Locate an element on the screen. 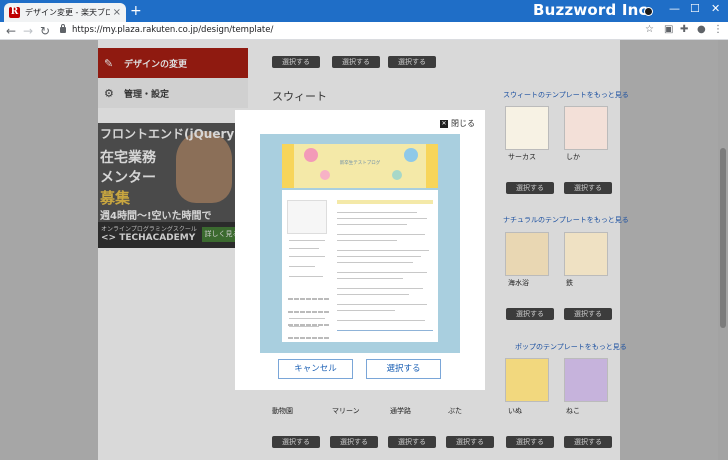 Image resolution: width=728 pixels, height=460 pixels. star-icon: ☆ is located at coordinates (649, 29).